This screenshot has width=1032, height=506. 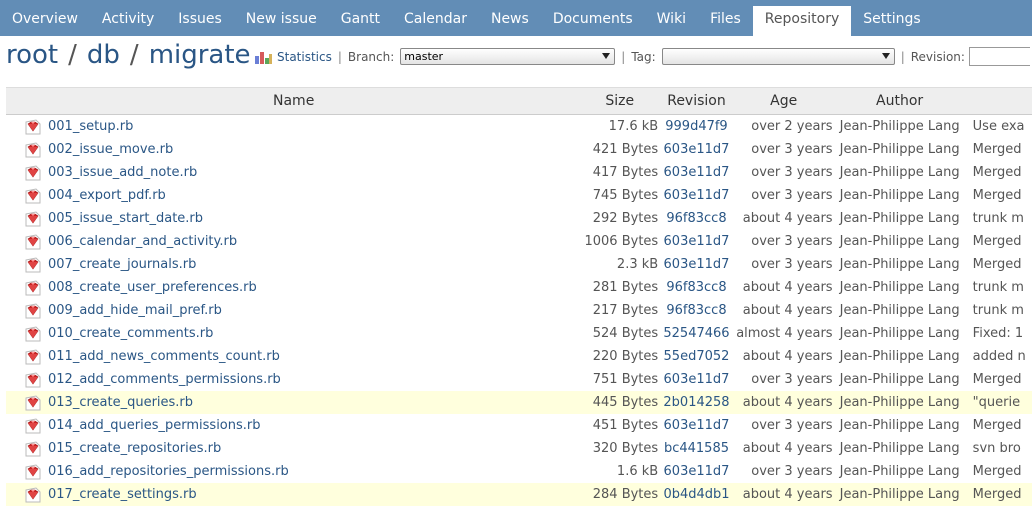 I want to click on tag-select, so click(x=778, y=56).